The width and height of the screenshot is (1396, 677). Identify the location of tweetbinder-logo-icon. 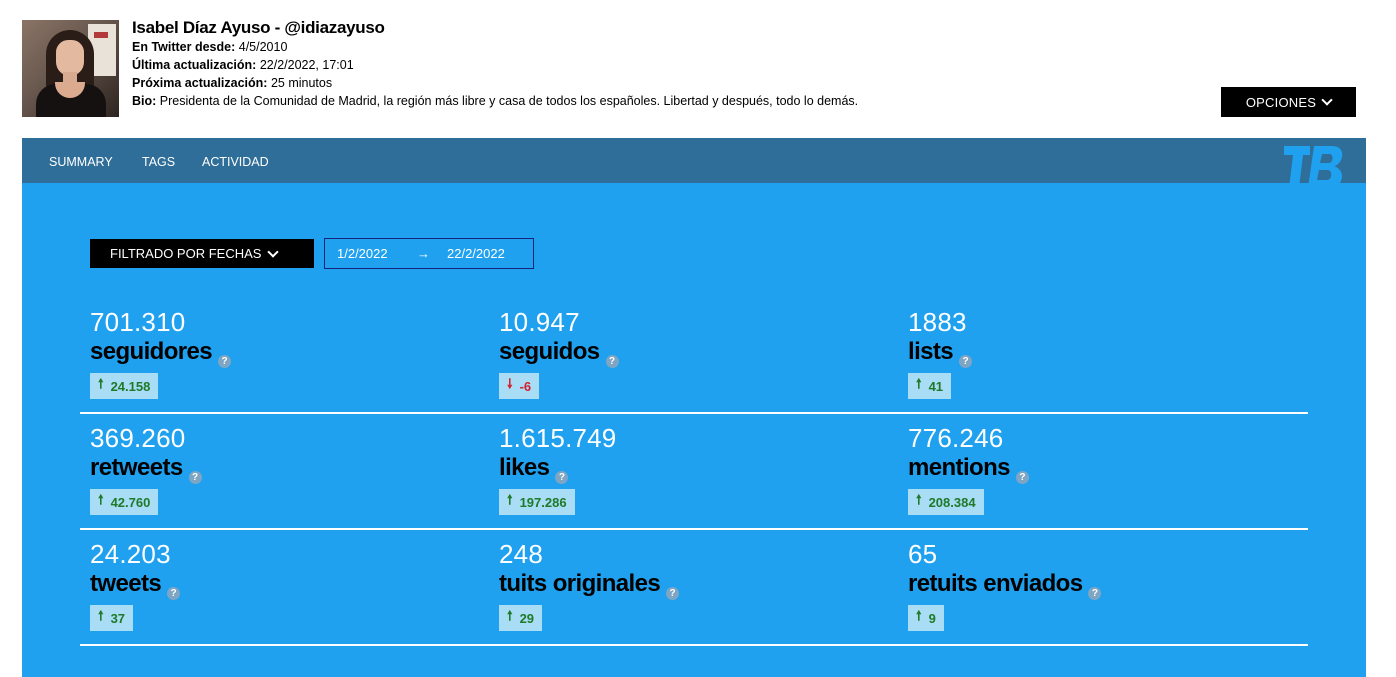
(1313, 167).